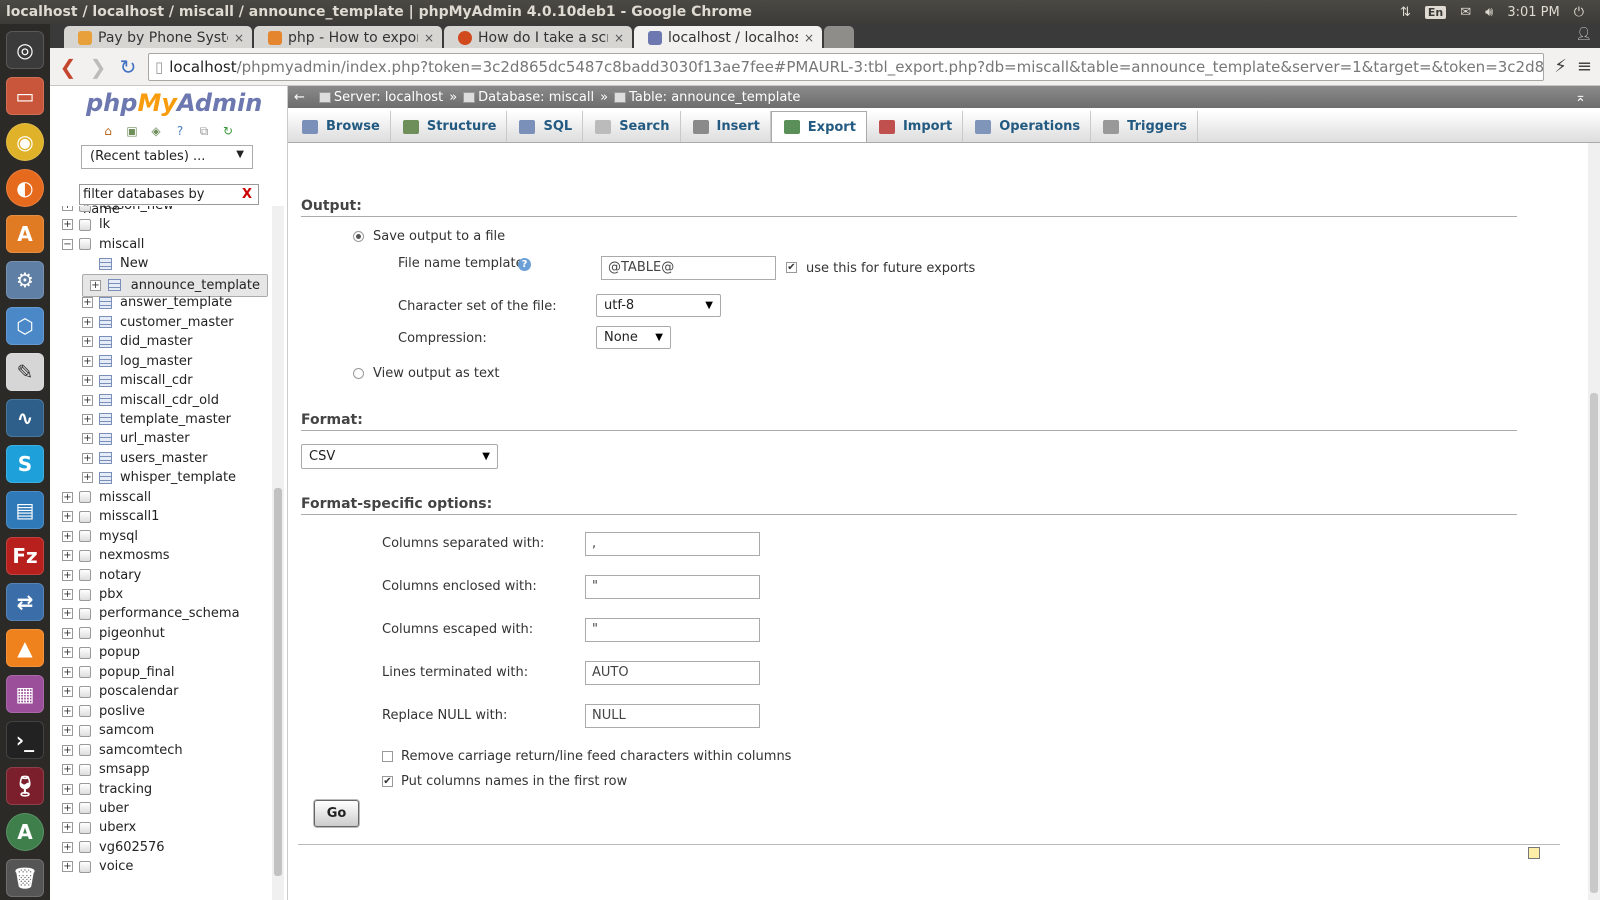 Image resolution: width=1600 pixels, height=900 pixels. Describe the element at coordinates (1584, 66) in the screenshot. I see `menu-icon: ≡` at that location.